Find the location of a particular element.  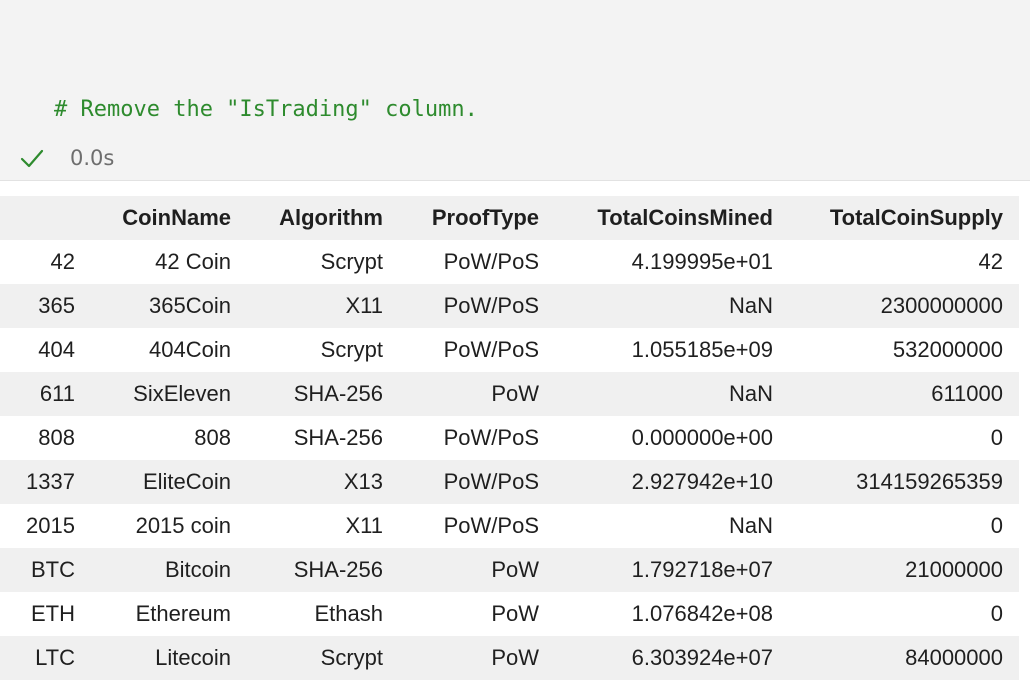

table-row: 808 808 SHA-256 PoW/PoS 0.000000e+00 0 is located at coordinates (509, 438).